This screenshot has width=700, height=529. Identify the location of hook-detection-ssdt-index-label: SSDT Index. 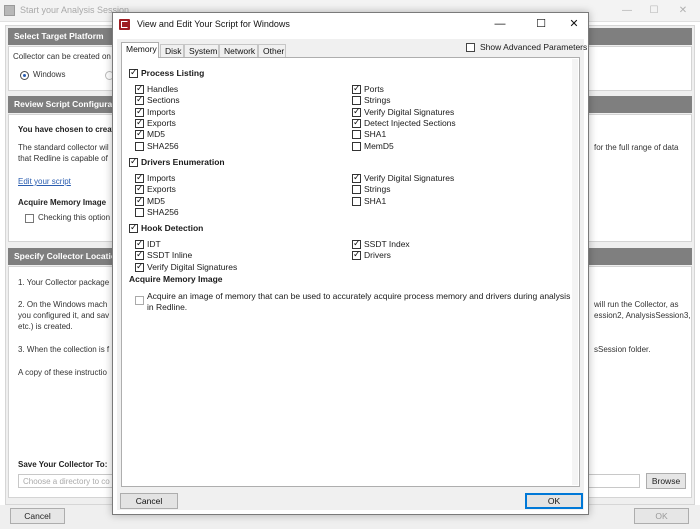
(387, 244).